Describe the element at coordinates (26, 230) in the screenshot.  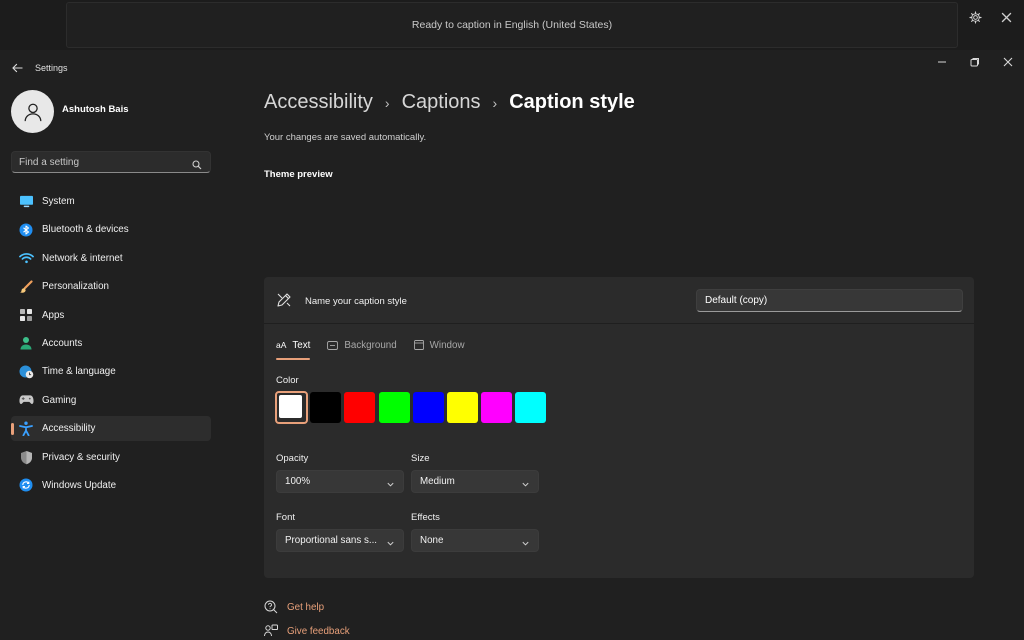
I see `bluetooth-icon` at that location.